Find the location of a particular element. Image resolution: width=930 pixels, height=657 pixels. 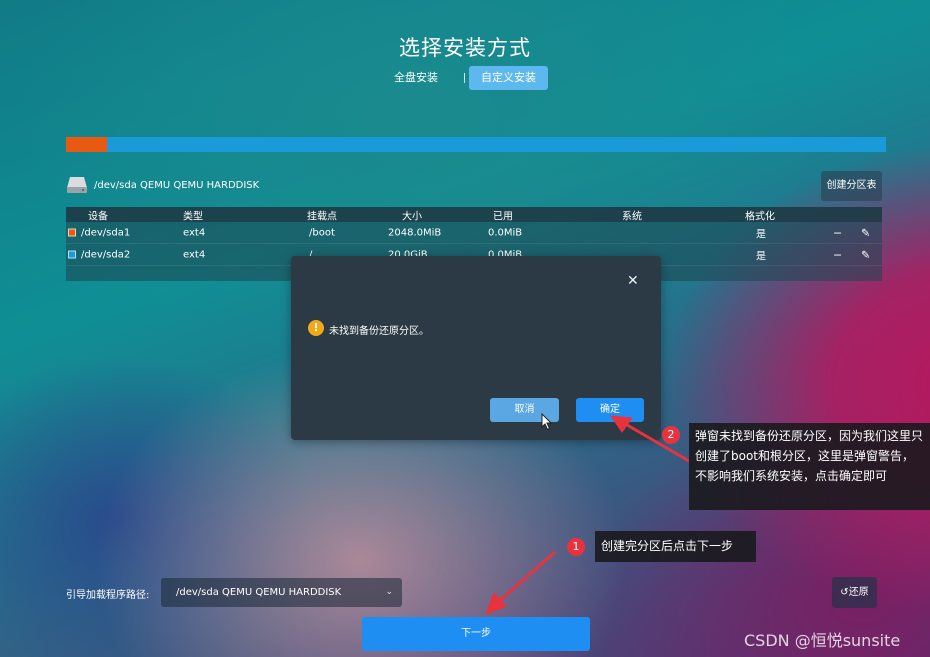

install-mode-tabs: 全盘安装 自定义安装 is located at coordinates (465, 78).